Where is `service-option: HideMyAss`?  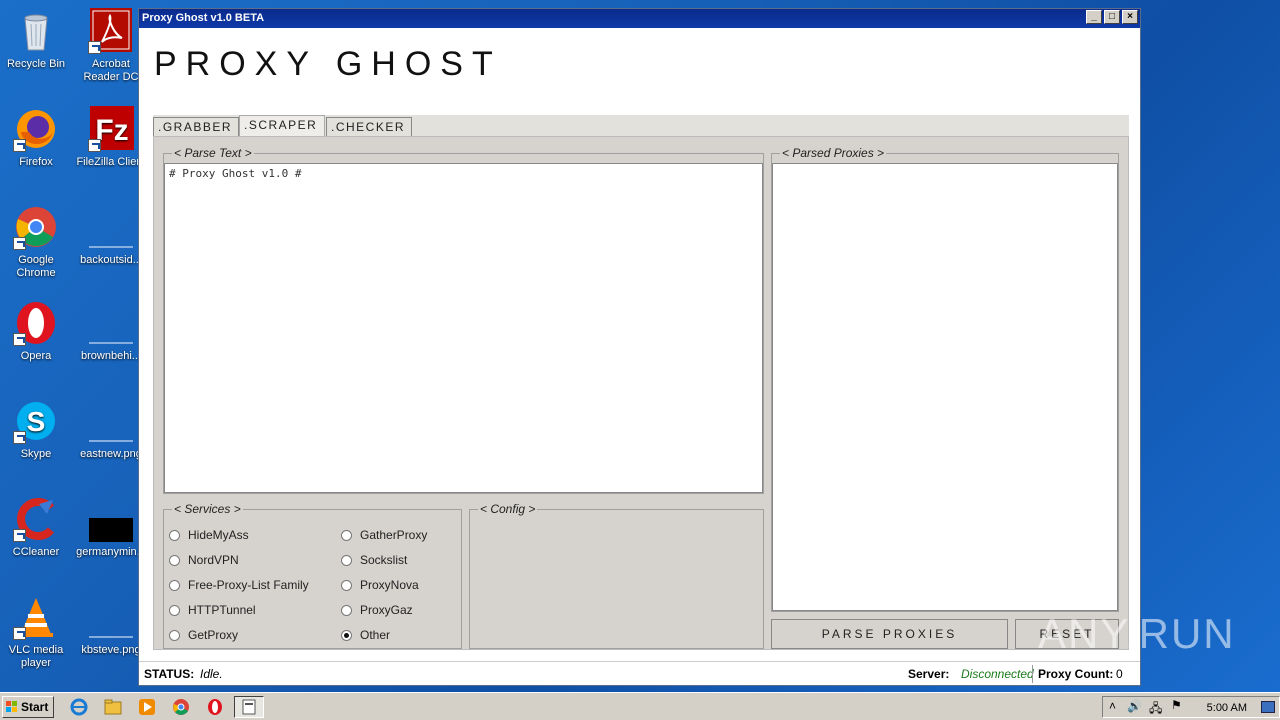
service-option: HideMyAss is located at coordinates (209, 535).